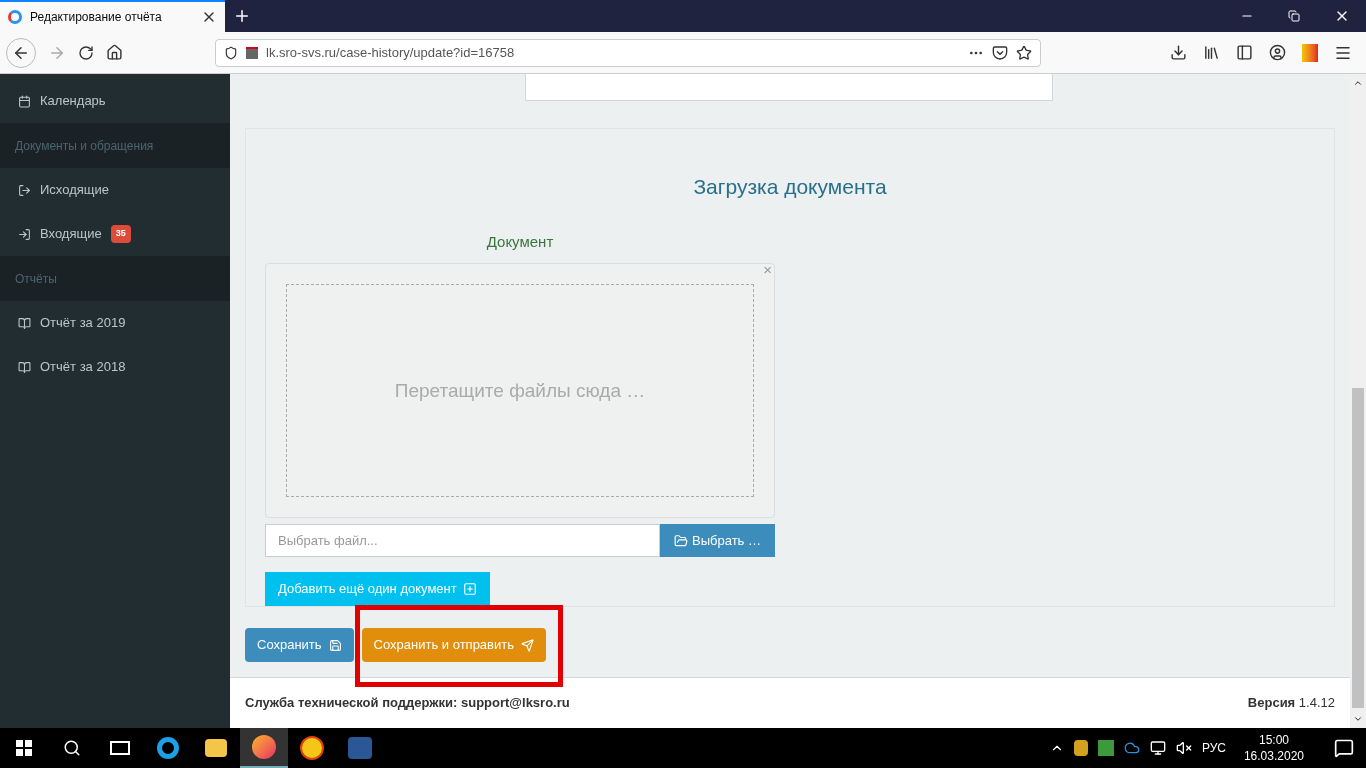 The image size is (1366, 768). What do you see at coordinates (242, 16) in the screenshot?
I see `new-tab-icon` at bounding box center [242, 16].